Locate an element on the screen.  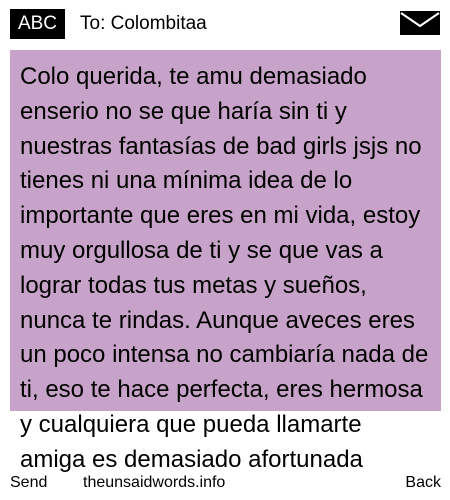
send-softkey: Send is located at coordinates (30, 483).